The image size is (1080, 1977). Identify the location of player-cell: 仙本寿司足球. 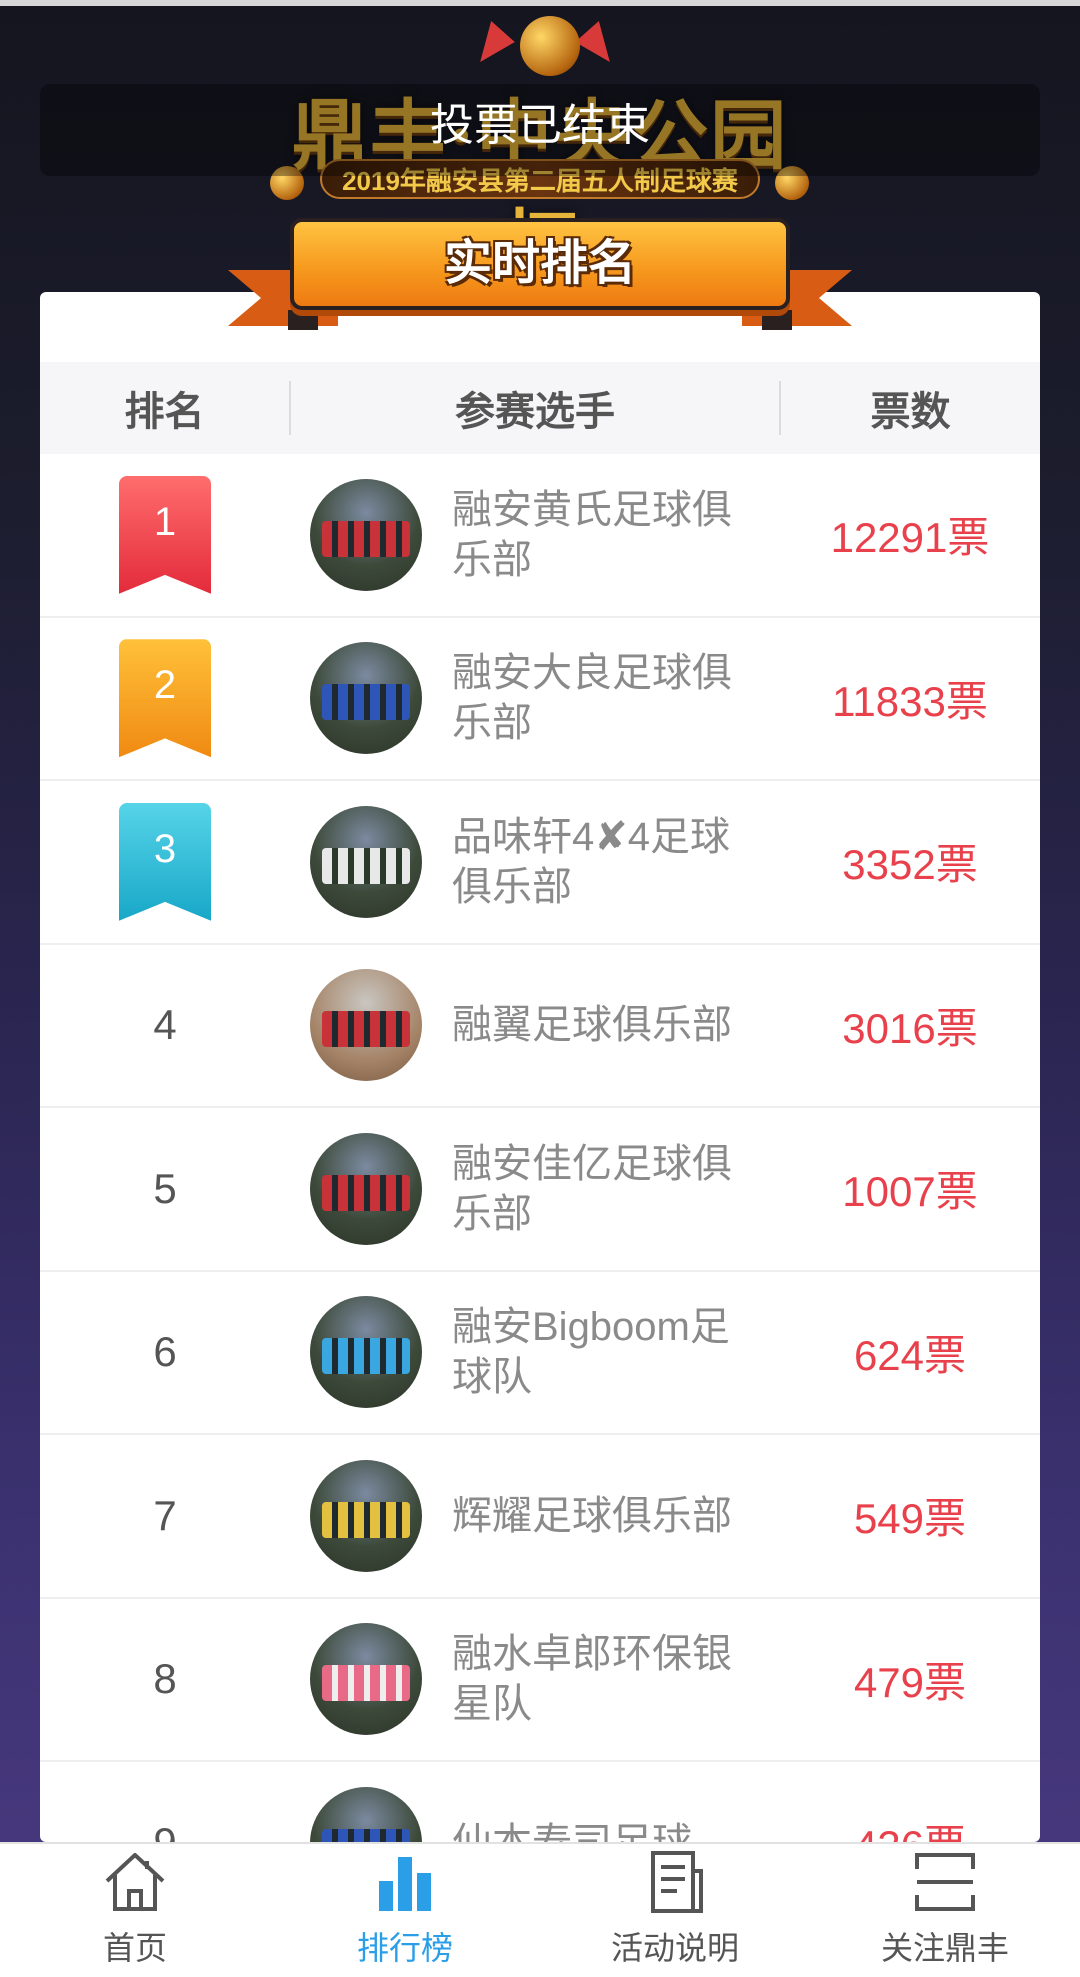
(535, 1802).